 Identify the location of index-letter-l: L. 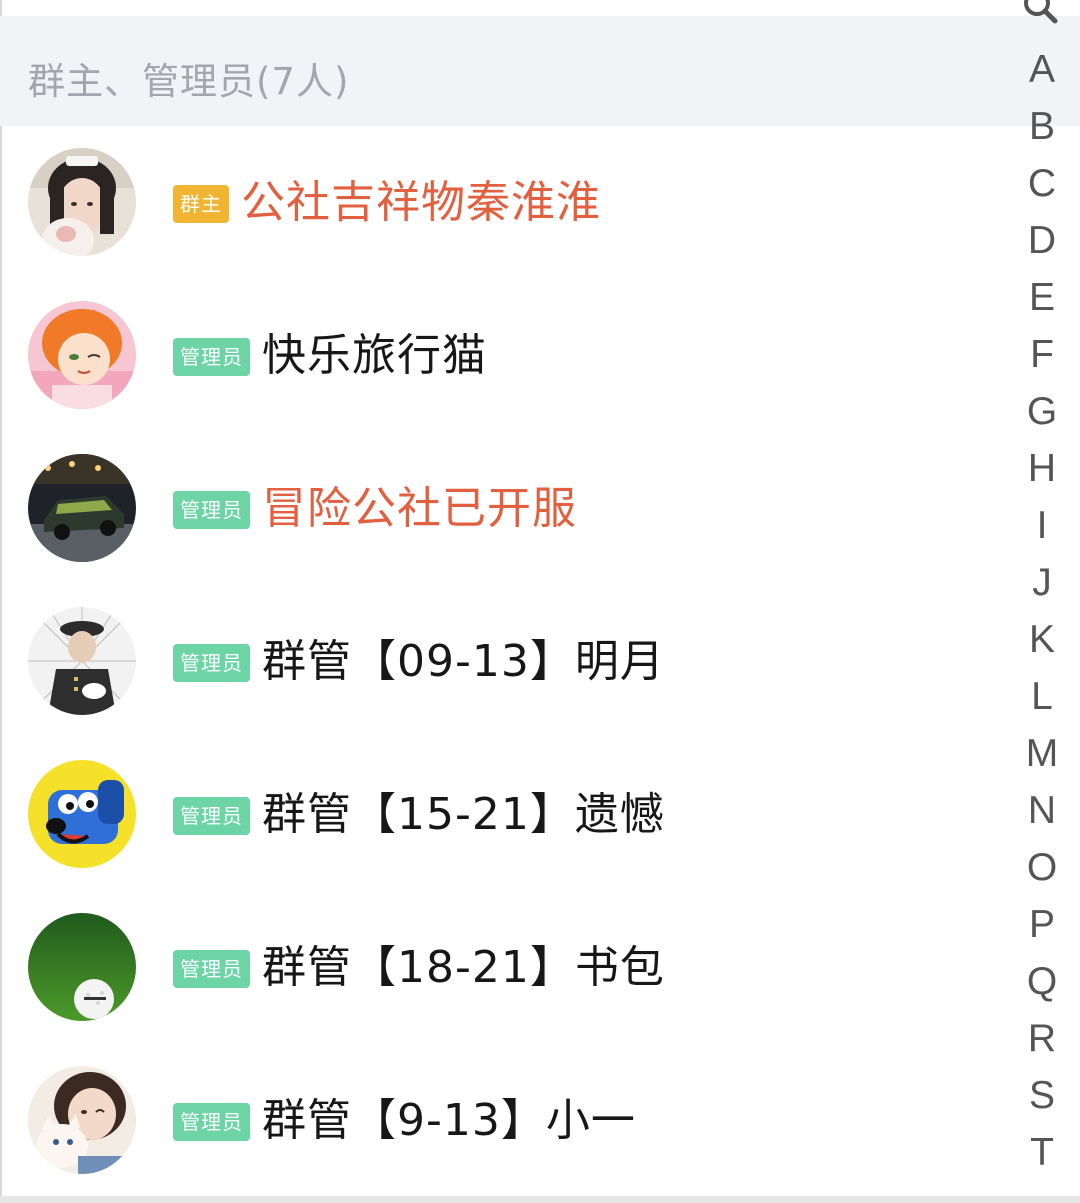
(1042, 697).